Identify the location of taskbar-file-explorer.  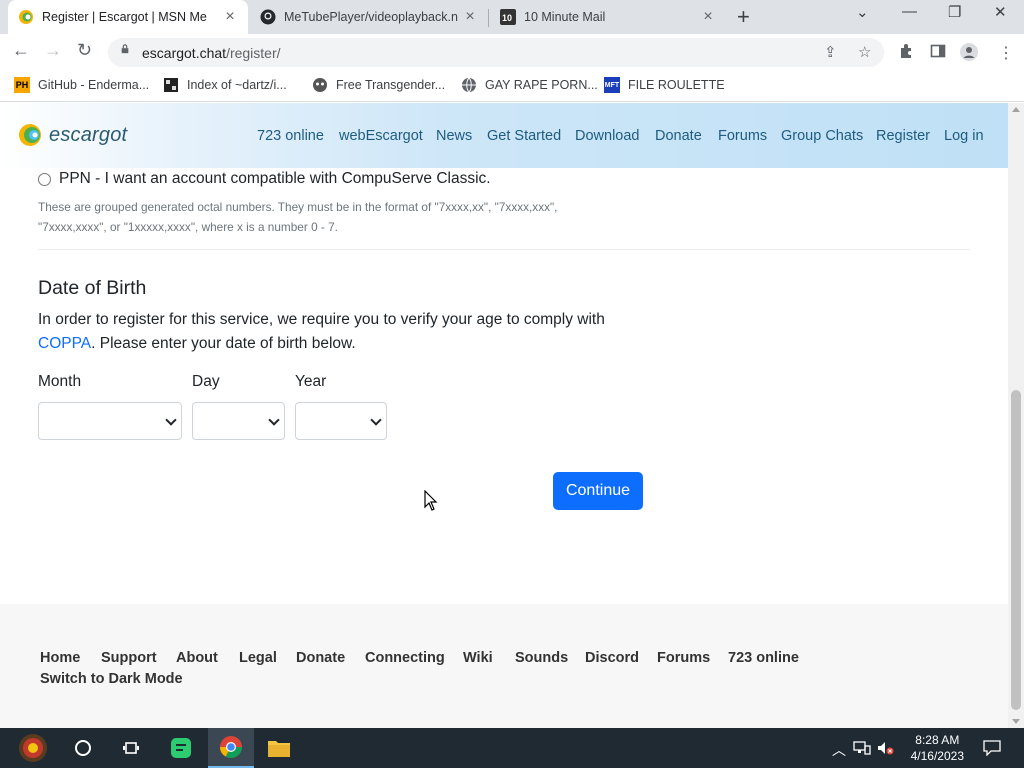
(279, 748).